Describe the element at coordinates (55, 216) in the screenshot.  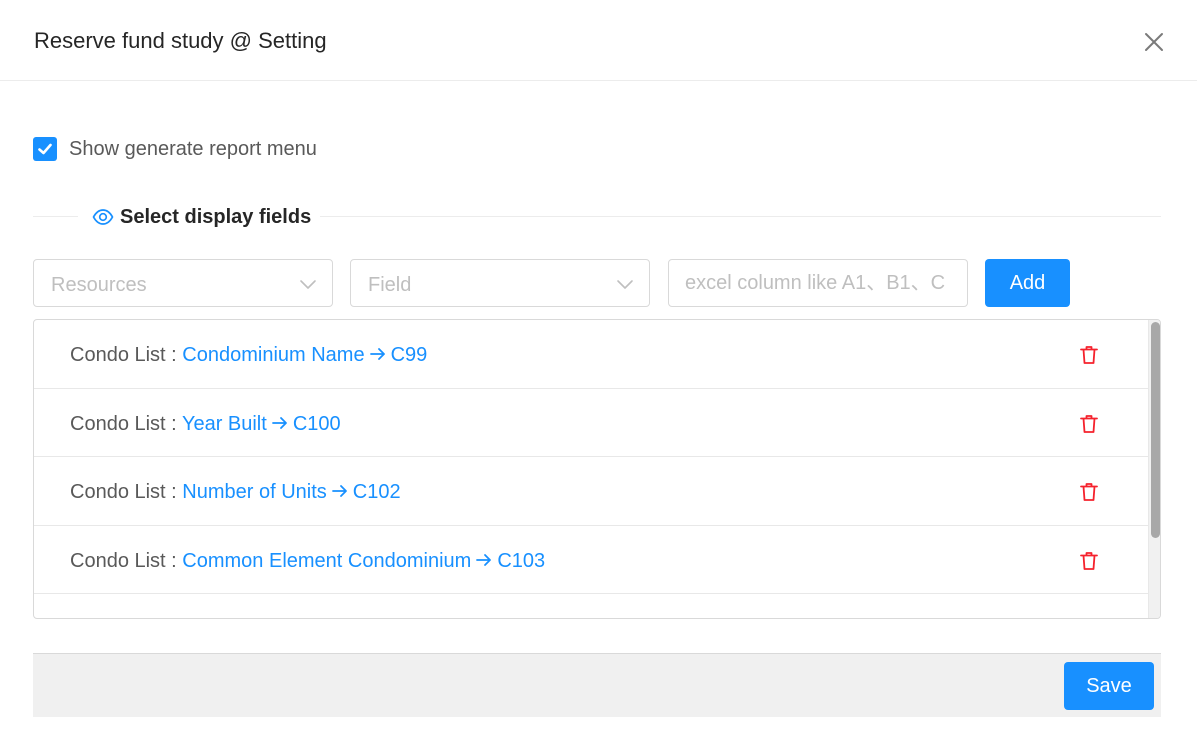
I see `divider-left` at that location.